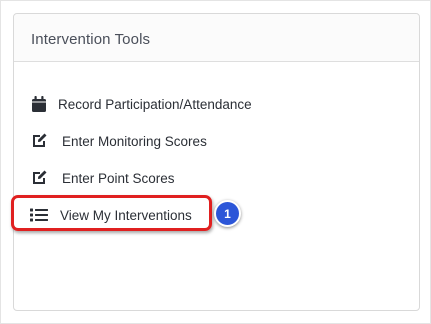  I want to click on enter-point-scores-link: Enter Point Scores, so click(102, 178).